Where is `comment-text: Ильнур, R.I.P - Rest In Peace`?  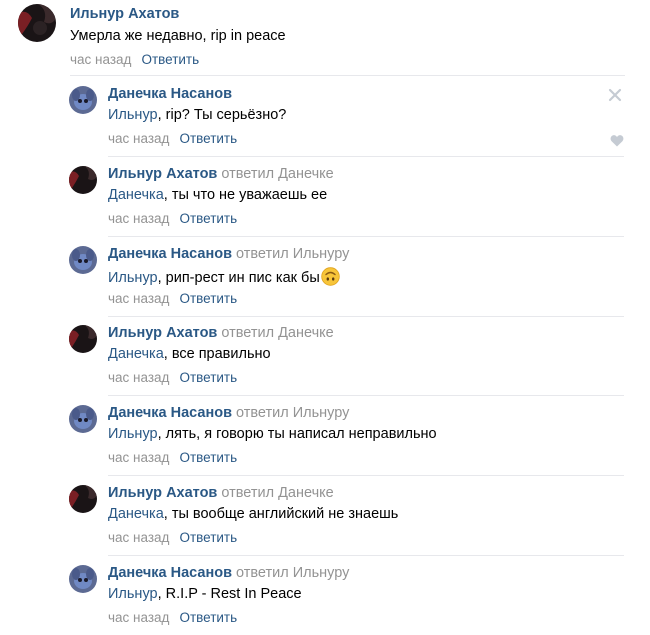
comment-text: Ильнур, R.I.P - Rest In Peace is located at coordinates (205, 594).